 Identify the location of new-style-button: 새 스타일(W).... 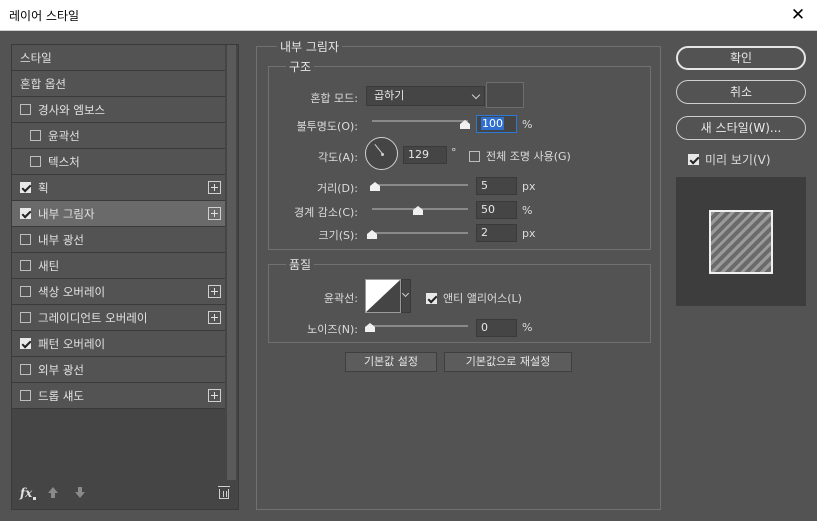
(741, 128).